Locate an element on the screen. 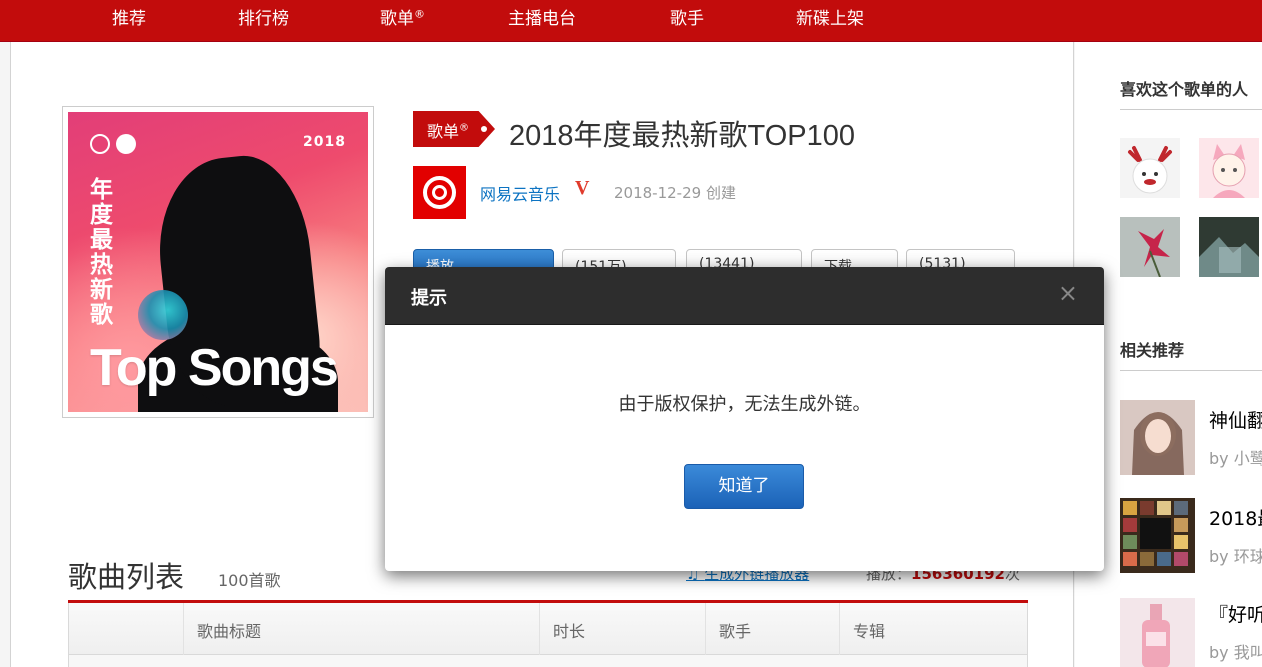 Image resolution: width=1262 pixels, height=667 pixels. dialog-message: 由于版权保护，无法生成外链。 is located at coordinates (744, 404).